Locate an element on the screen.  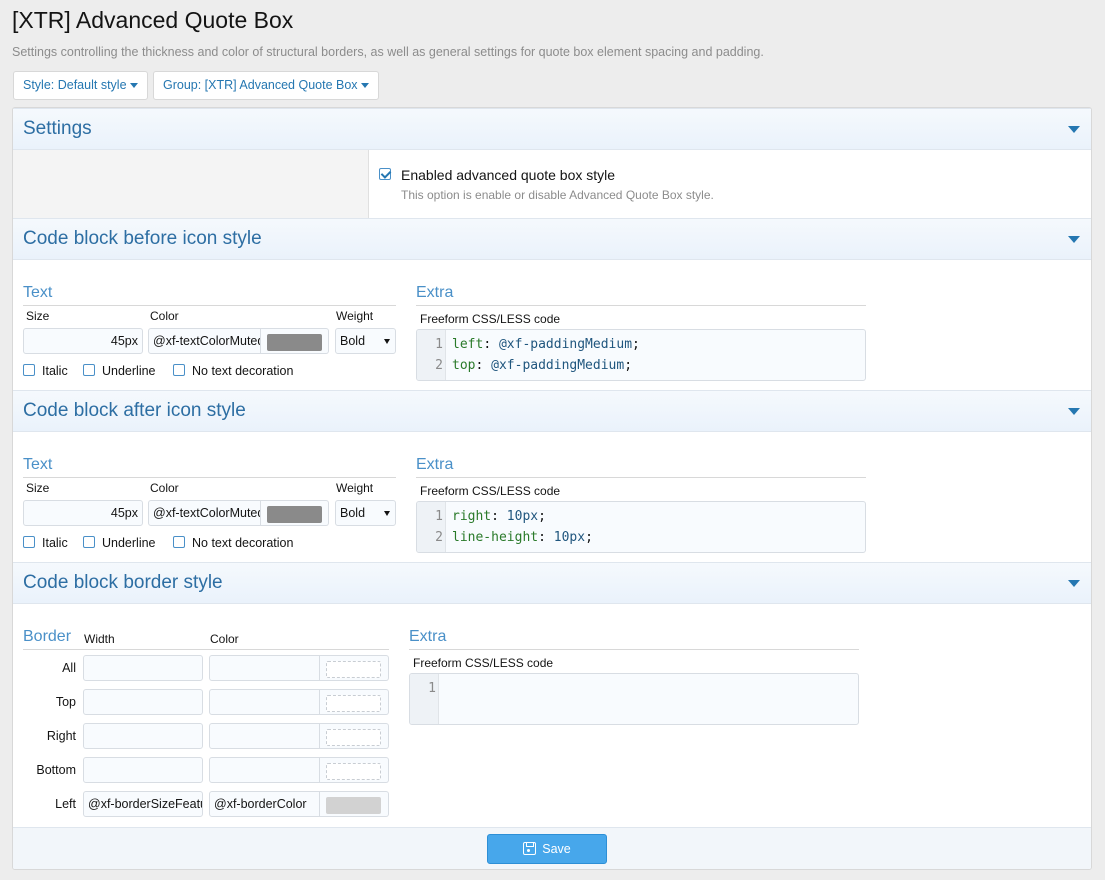
border-width-left-input: @xf-borderSizeFeature is located at coordinates (143, 804).